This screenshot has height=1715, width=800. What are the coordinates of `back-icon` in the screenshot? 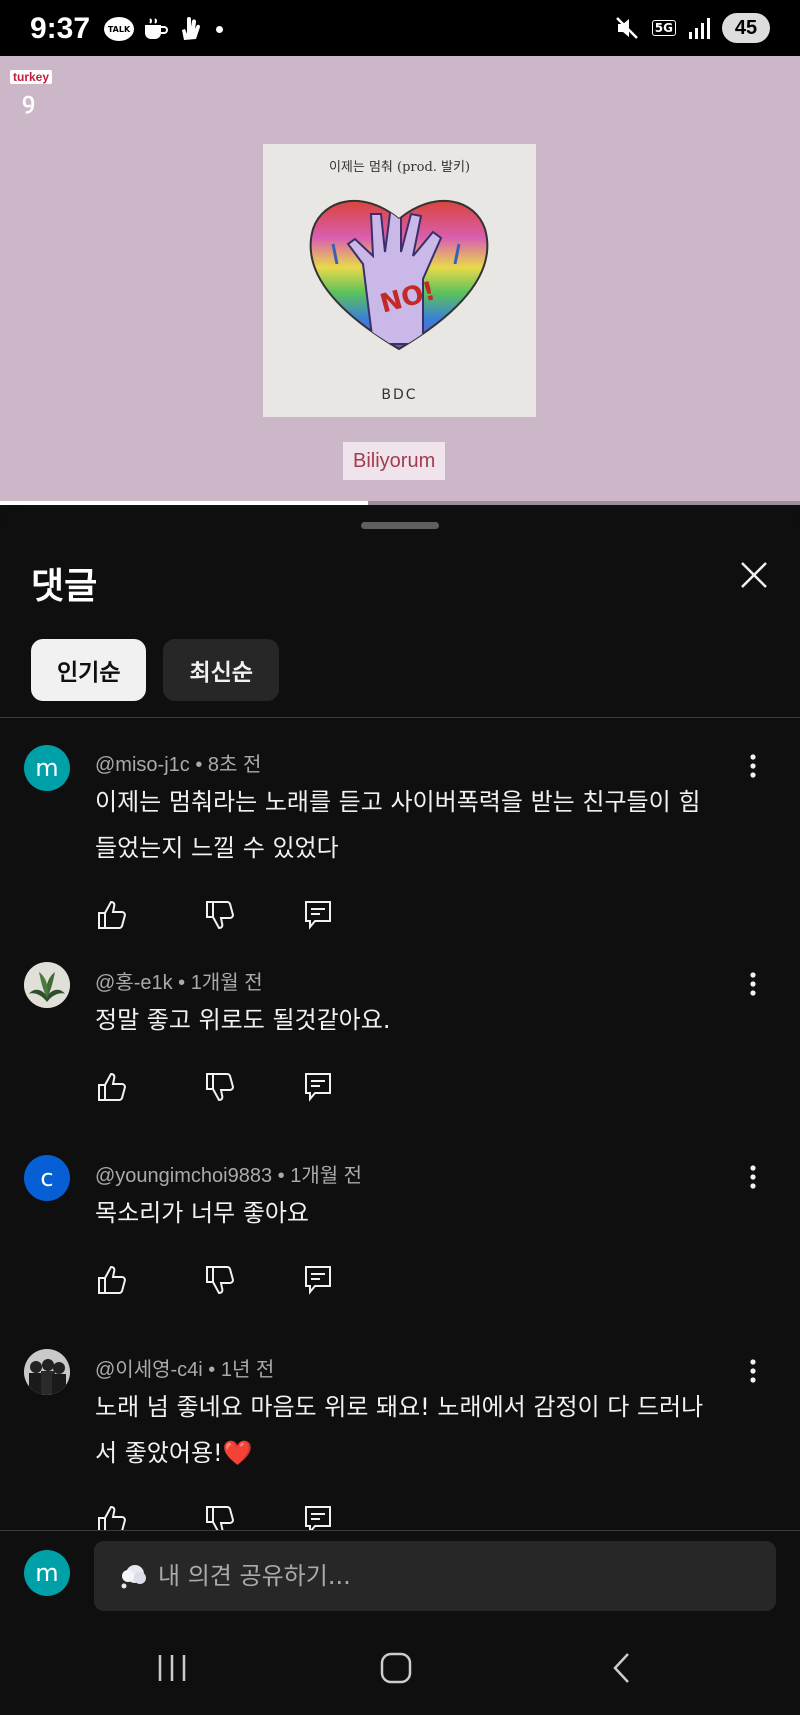 It's located at (621, 1668).